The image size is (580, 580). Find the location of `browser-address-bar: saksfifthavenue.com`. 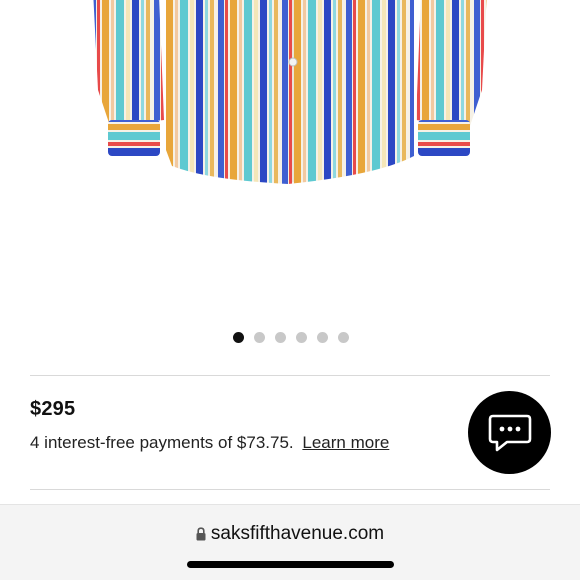

browser-address-bar: saksfifthavenue.com is located at coordinates (290, 542).